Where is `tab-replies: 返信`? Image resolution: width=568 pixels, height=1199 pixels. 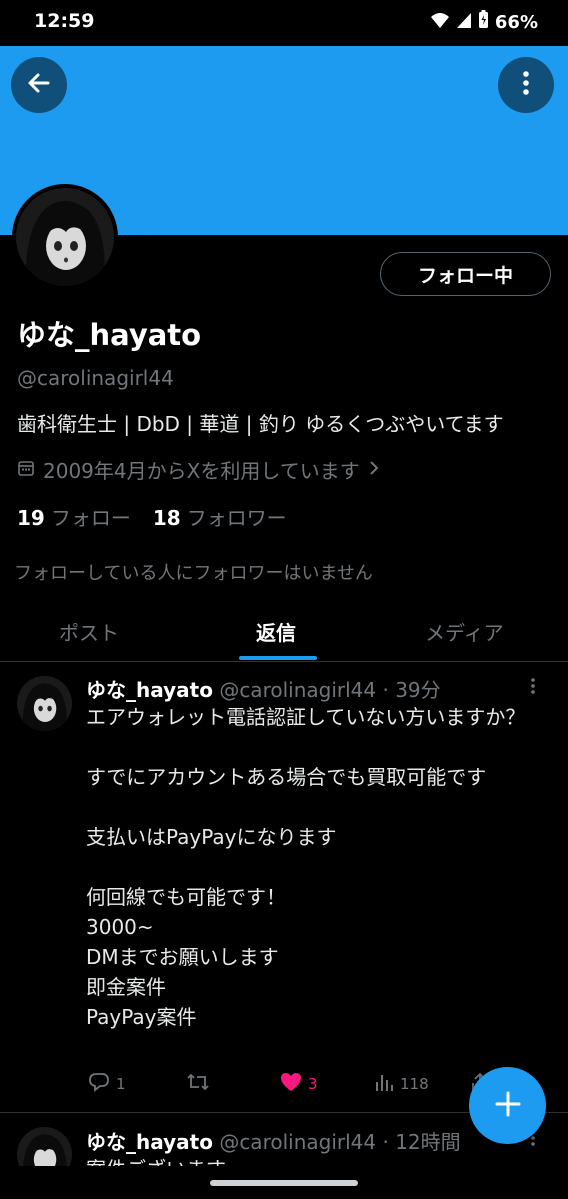
tab-replies: 返信 is located at coordinates (276, 631).